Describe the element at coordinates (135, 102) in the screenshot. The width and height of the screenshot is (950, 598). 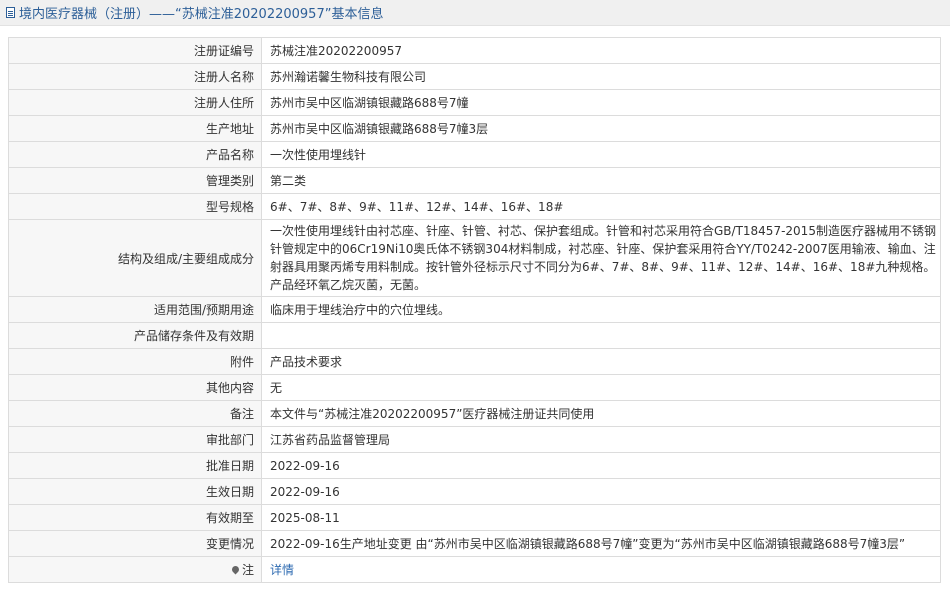
I see `row-label: 注册人住所` at that location.